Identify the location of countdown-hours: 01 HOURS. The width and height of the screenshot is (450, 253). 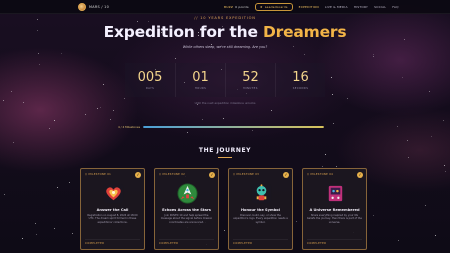
(200, 80).